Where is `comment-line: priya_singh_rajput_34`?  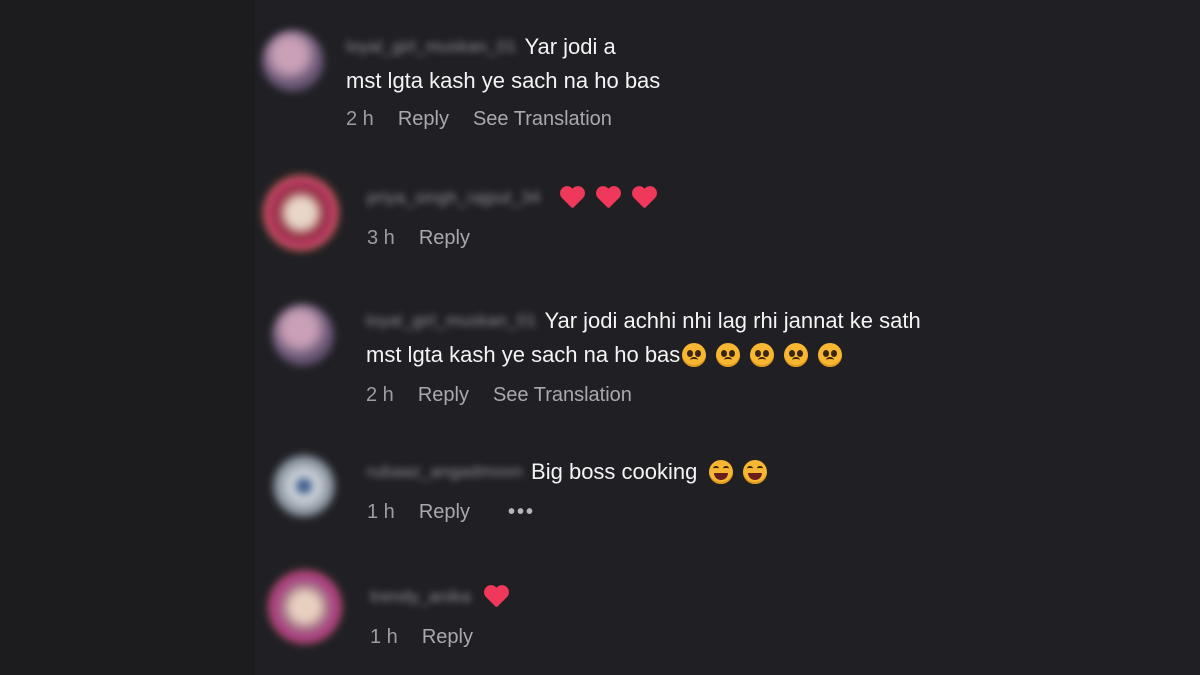 comment-line: priya_singh_rajput_34 is located at coordinates (512, 198).